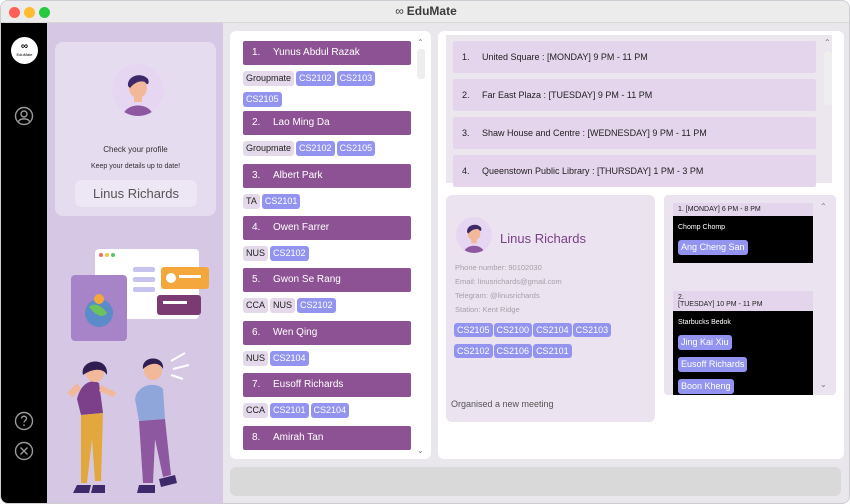 This screenshot has width=850, height=504. Describe the element at coordinates (327, 135) in the screenshot. I see `contact-card: 2. Lao Ming Da Groupmate CS2102 CS2105` at that location.